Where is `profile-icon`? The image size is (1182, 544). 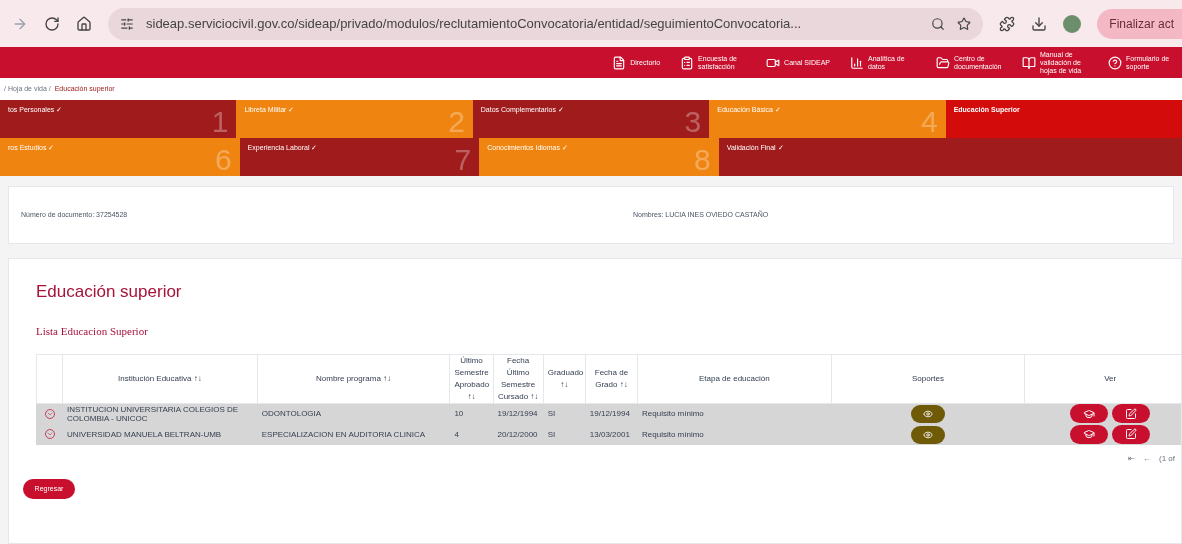 profile-icon is located at coordinates (1072, 23).